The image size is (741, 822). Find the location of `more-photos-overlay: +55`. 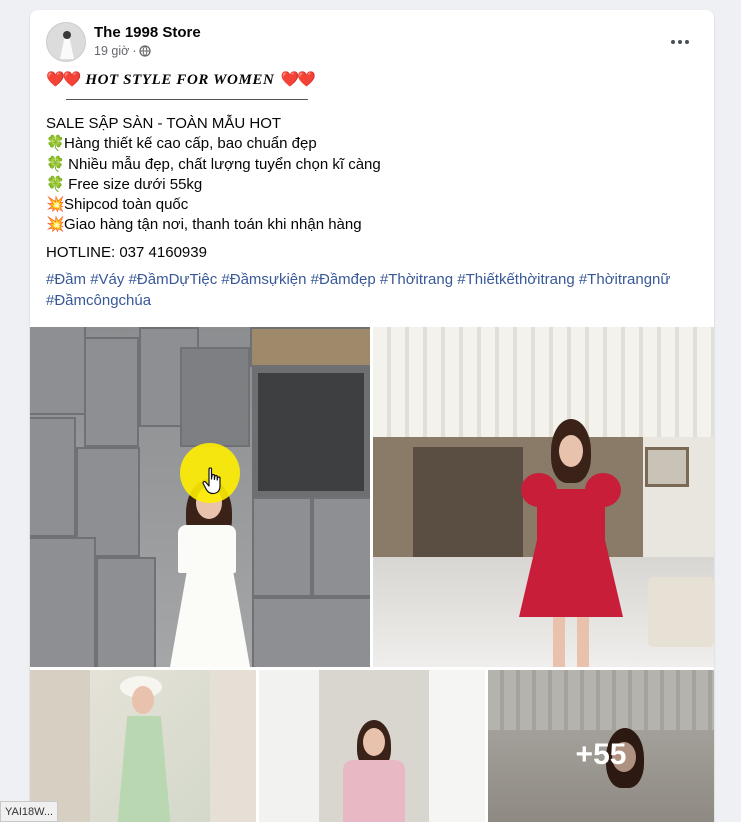

more-photos-overlay: +55 is located at coordinates (601, 746).